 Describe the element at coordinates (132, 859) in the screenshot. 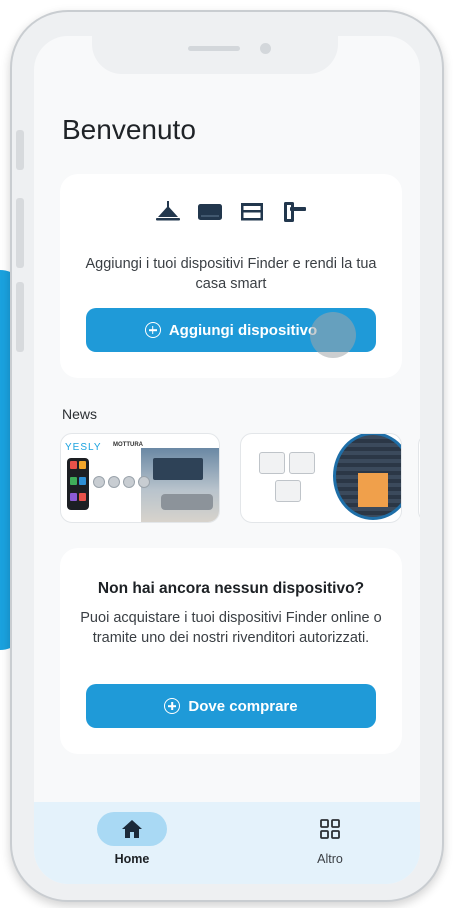

I see `tab-home-label: Home` at that location.